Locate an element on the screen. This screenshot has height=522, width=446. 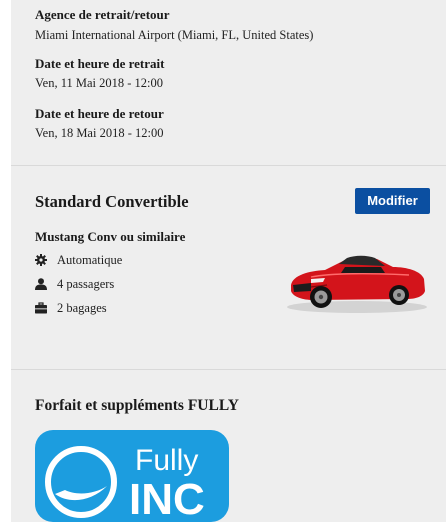
feature-passengers: 4 passagers is located at coordinates (74, 284).